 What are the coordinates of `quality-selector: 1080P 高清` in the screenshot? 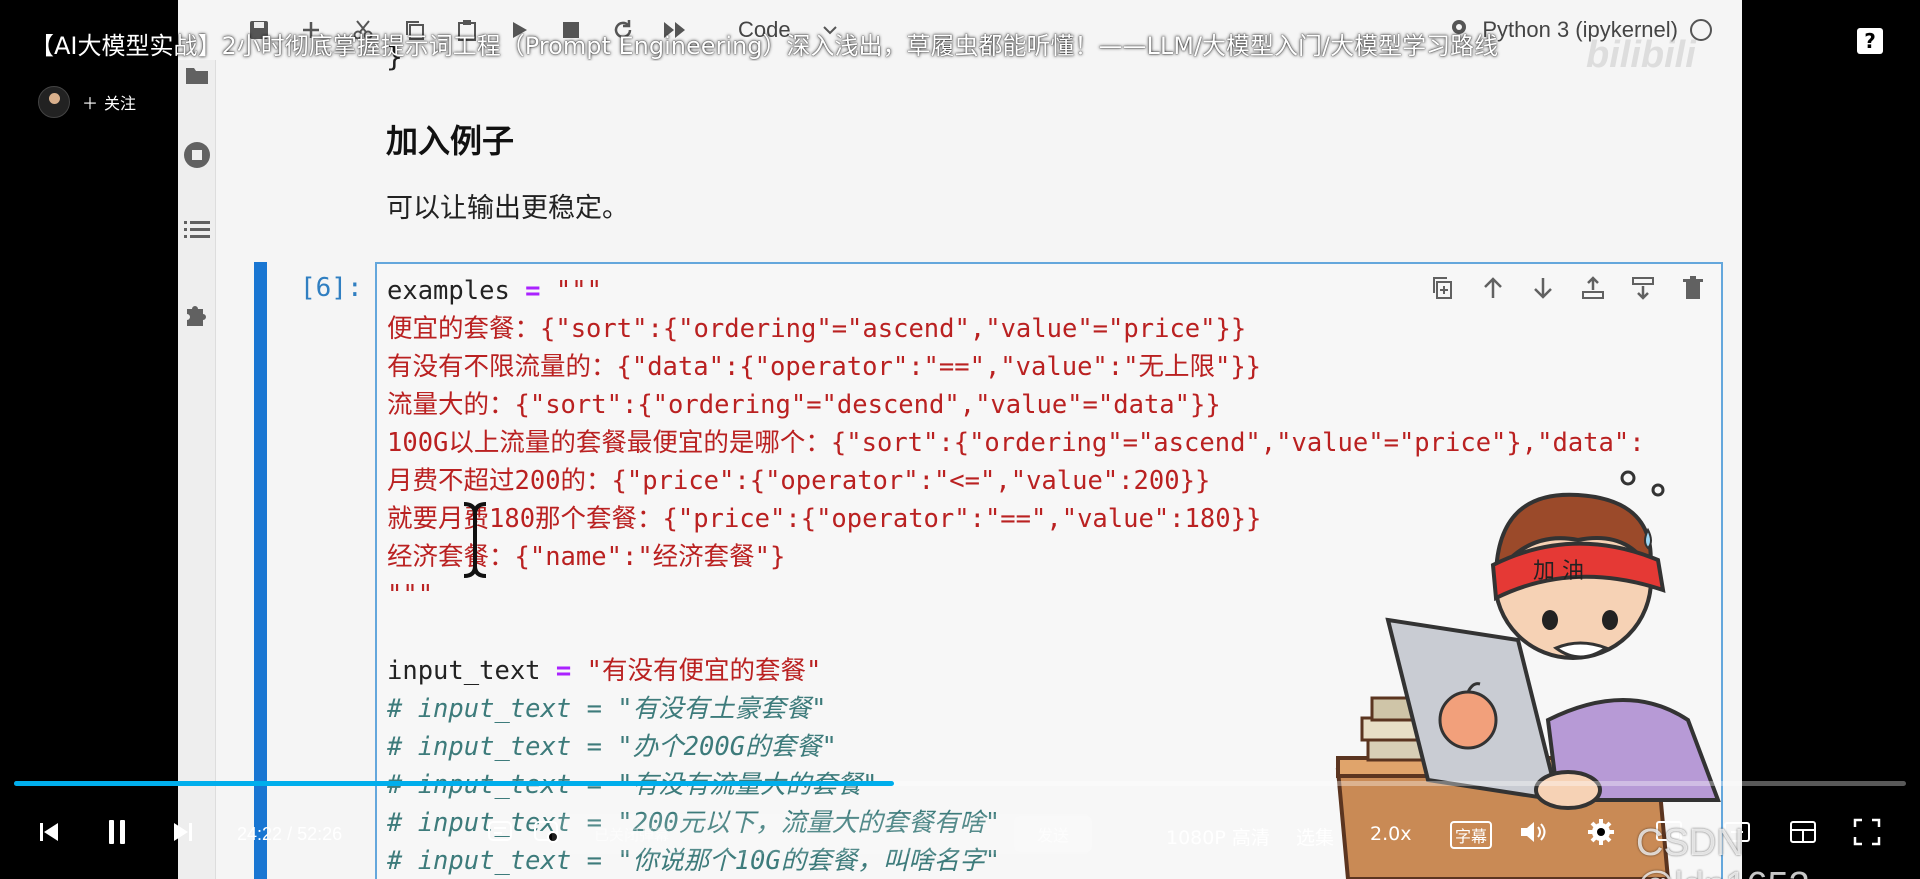 It's located at (1218, 836).